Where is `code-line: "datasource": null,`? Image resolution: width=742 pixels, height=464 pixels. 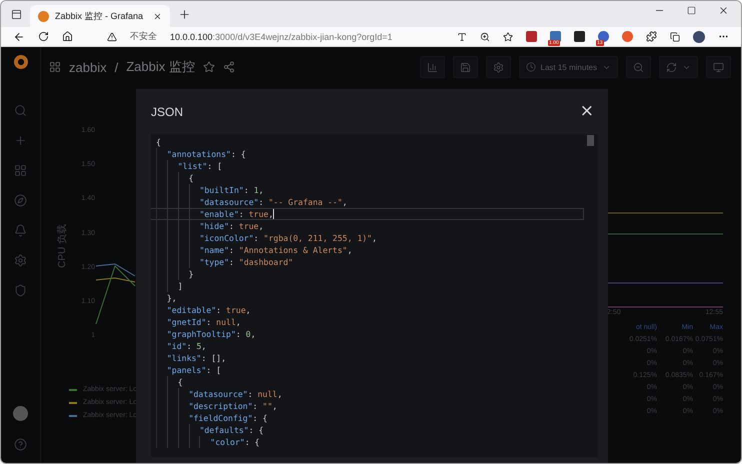
code-line: "datasource": null, is located at coordinates (367, 394).